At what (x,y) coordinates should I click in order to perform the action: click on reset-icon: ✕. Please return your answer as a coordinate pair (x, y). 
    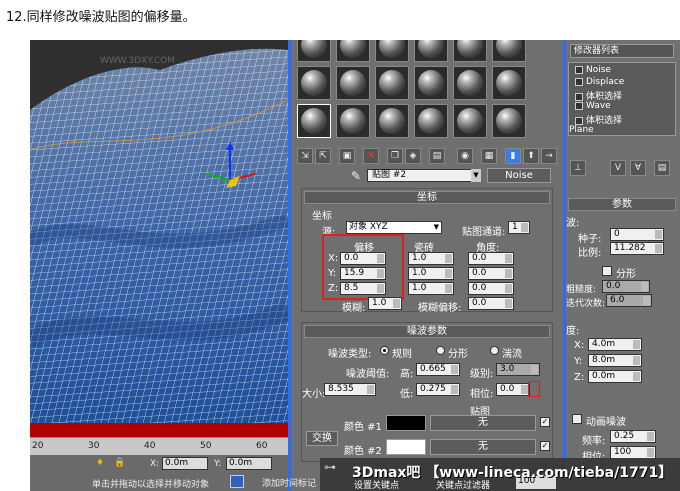
    Looking at the image, I should click on (371, 156).